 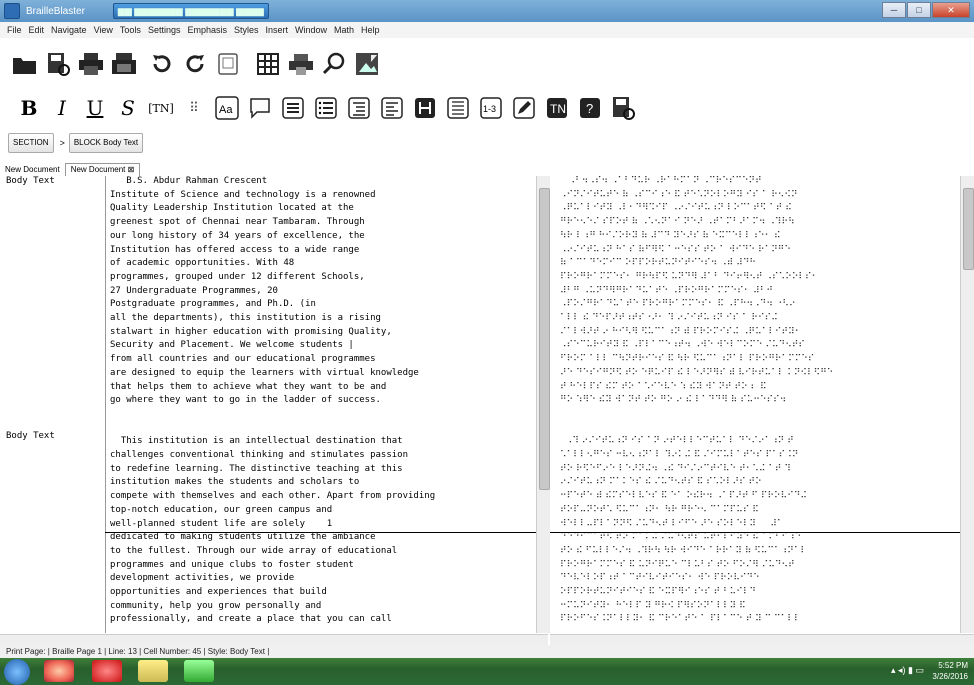 I want to click on menu-view: View, so click(x=103, y=30).